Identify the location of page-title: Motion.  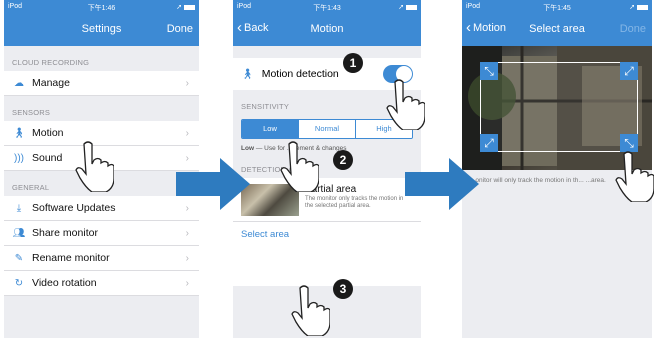
(327, 29).